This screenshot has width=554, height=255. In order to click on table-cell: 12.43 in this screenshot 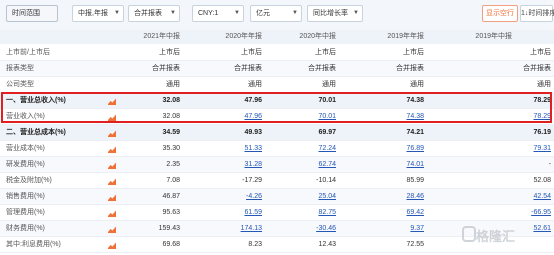, I will do `click(327, 244)`.